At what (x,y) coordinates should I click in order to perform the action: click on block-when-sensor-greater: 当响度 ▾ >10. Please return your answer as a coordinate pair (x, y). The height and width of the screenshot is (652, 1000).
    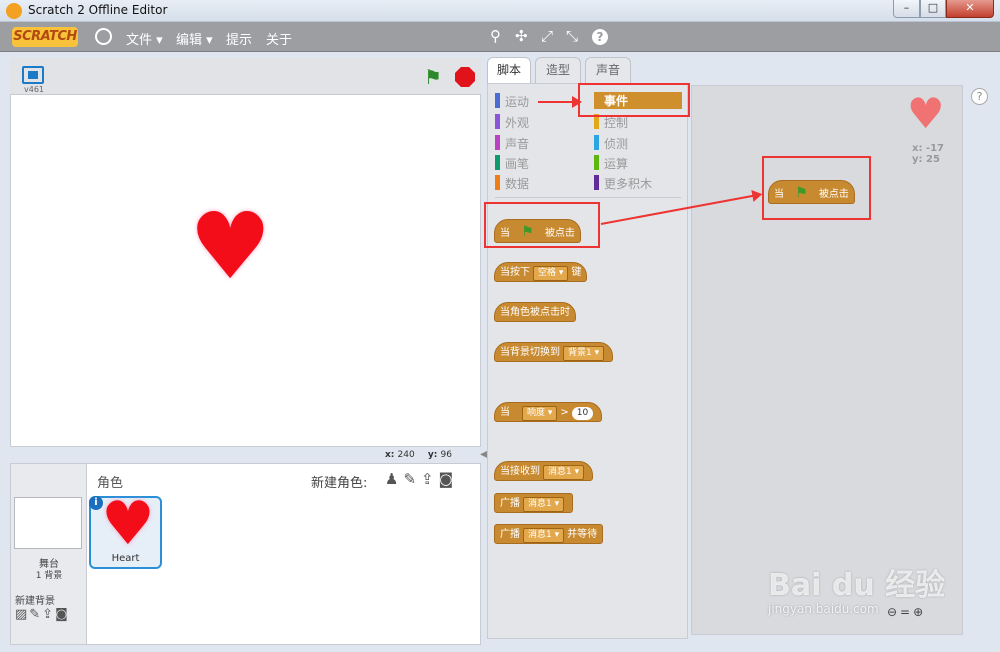
    Looking at the image, I should click on (548, 412).